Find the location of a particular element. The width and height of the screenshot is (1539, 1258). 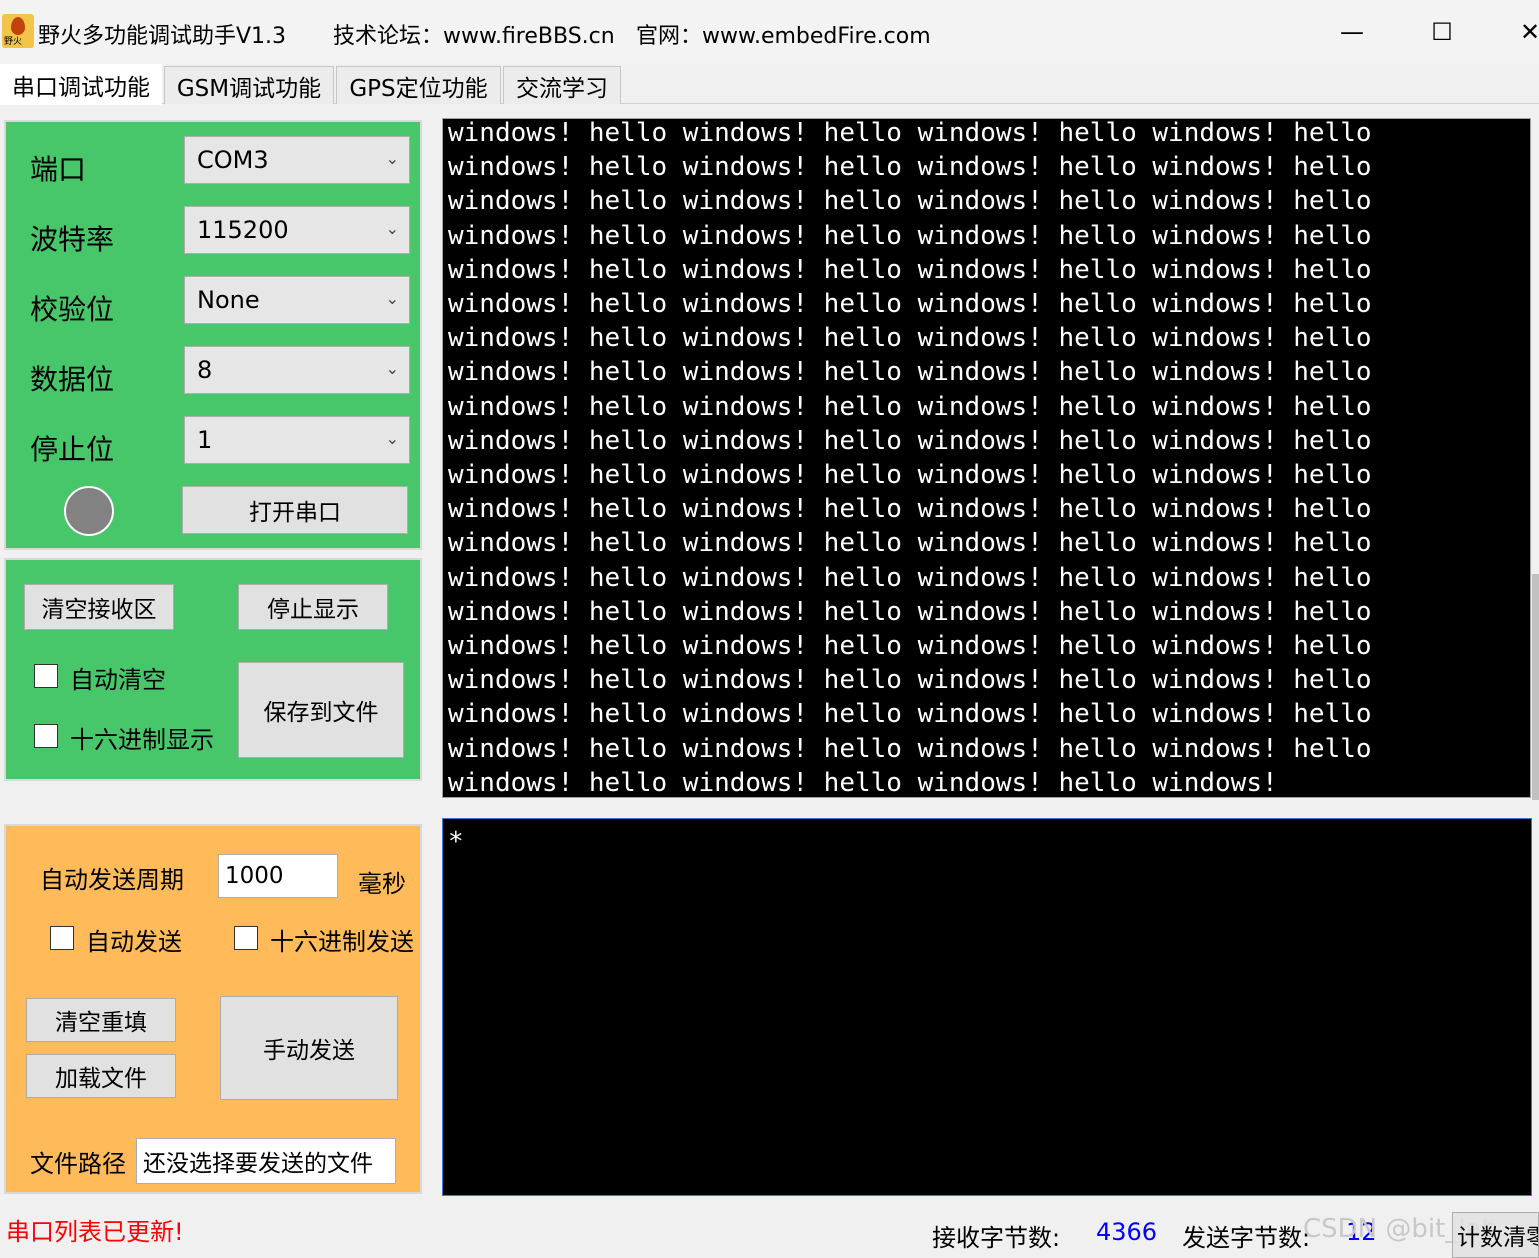

reset-count-button: 计数清零 is located at coordinates (1495, 1235).